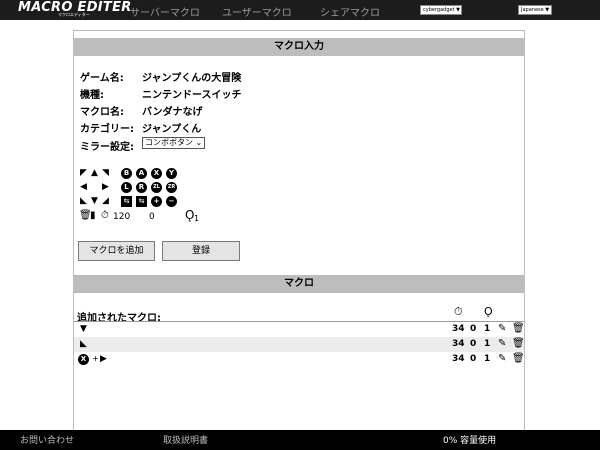 Image resolution: width=600 pixels, height=450 pixels. Describe the element at coordinates (299, 344) in the screenshot. I see `macro-row: ◣ 34 0 1 ✎ 🗑` at that location.